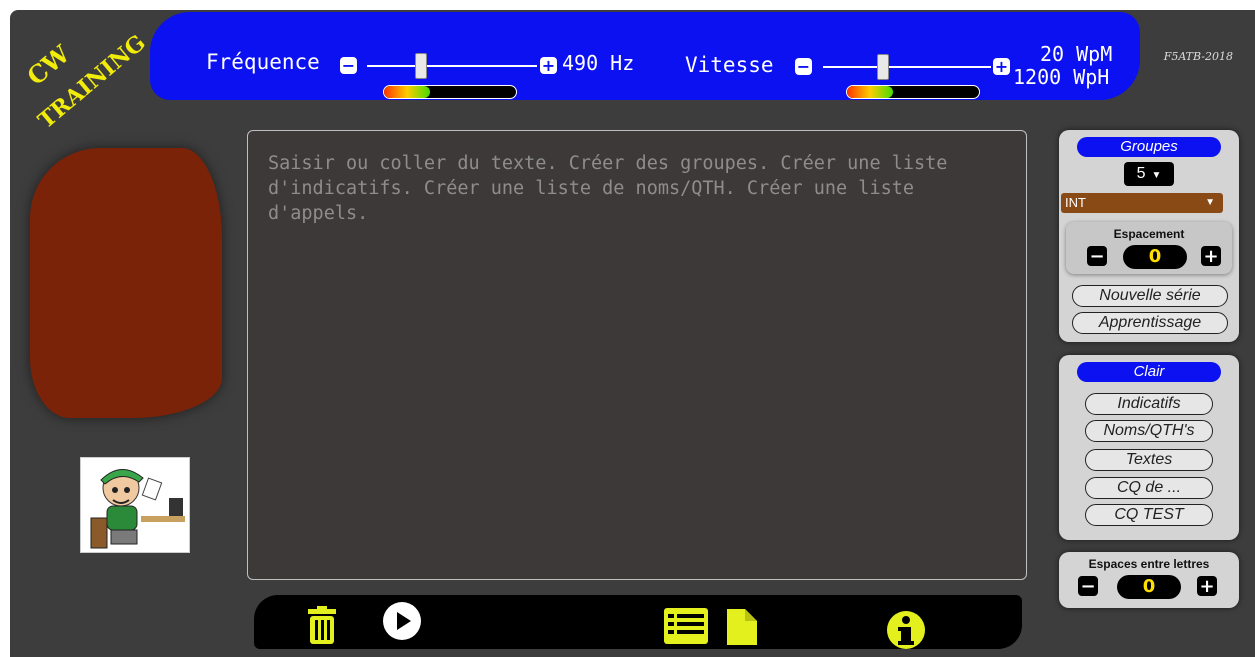  I want to click on logo: CW TRAINING, so click(89, 77).